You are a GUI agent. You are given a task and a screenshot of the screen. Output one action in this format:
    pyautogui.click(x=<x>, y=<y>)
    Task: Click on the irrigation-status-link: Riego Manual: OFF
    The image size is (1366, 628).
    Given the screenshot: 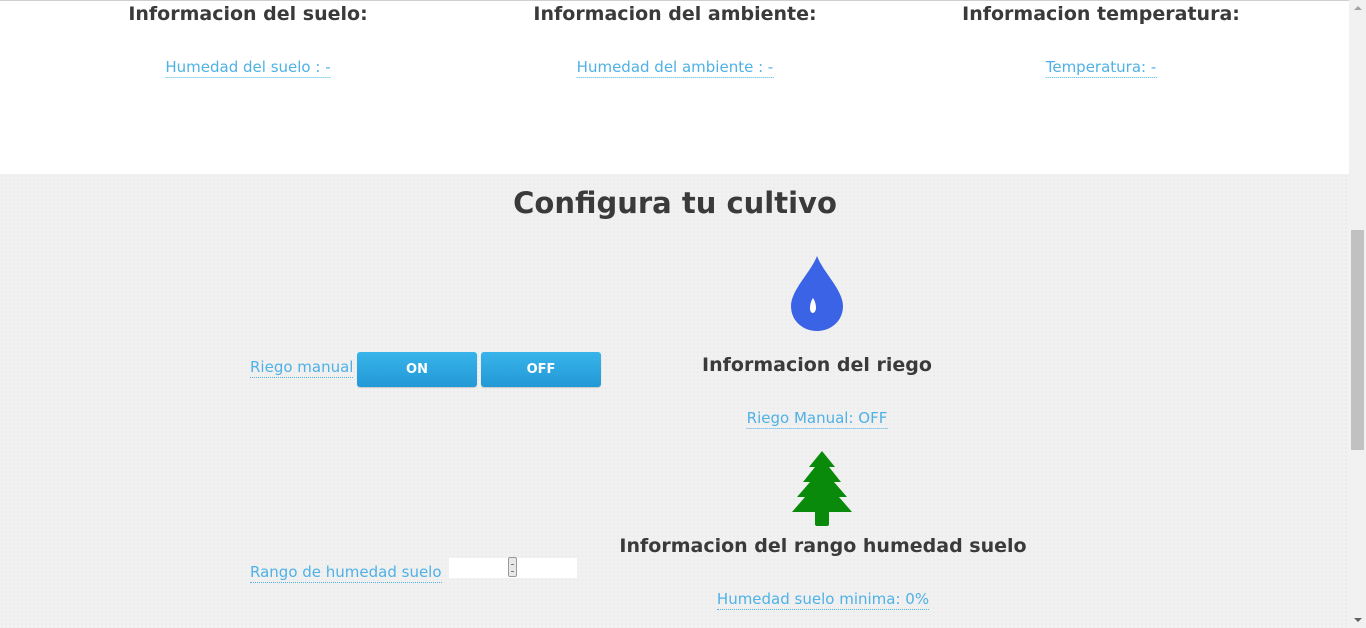 What is the action you would take?
    pyautogui.click(x=817, y=419)
    